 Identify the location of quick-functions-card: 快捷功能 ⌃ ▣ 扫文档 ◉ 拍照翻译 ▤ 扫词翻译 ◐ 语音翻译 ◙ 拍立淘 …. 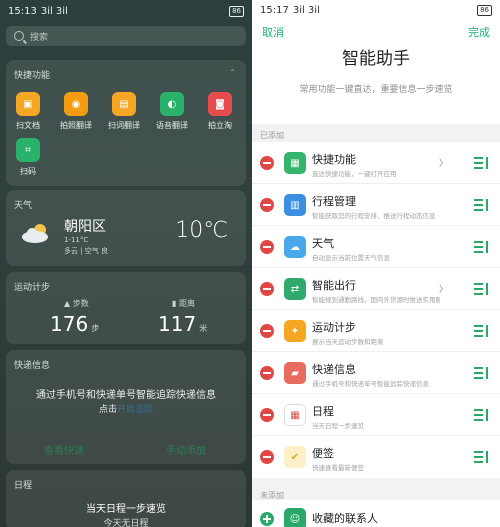
(126, 123).